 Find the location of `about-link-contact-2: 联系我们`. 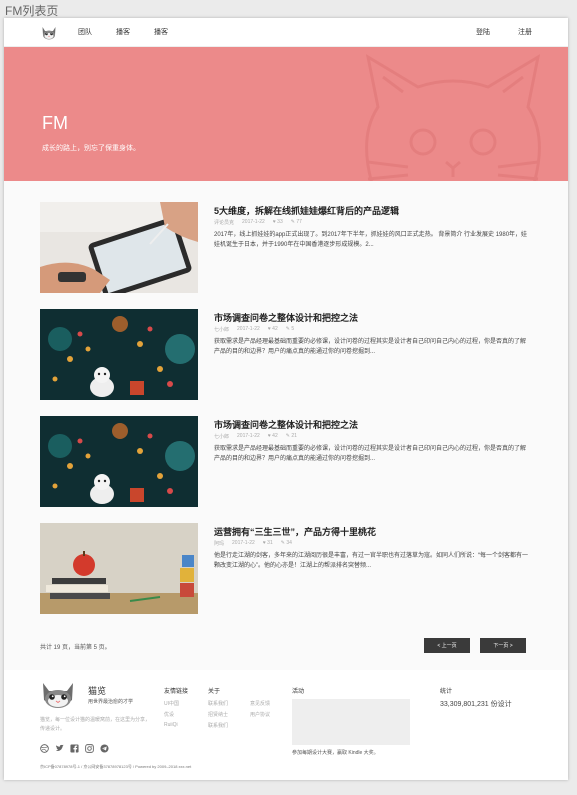

about-link-contact-2: 联系我们 is located at coordinates (218, 725).